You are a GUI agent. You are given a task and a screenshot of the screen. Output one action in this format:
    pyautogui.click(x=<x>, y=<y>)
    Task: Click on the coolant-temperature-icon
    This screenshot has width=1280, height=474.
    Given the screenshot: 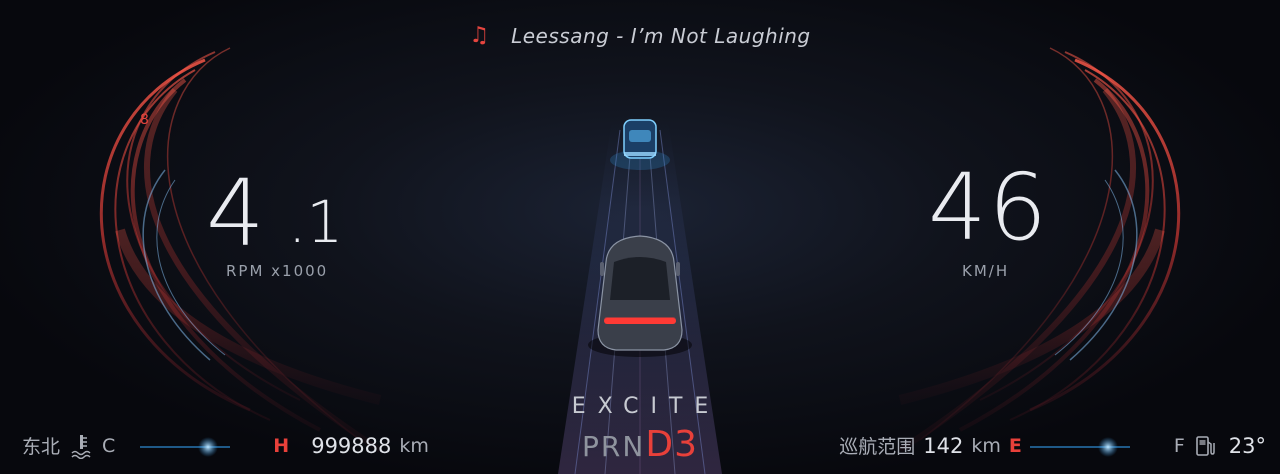 What is the action you would take?
    pyautogui.click(x=81, y=446)
    